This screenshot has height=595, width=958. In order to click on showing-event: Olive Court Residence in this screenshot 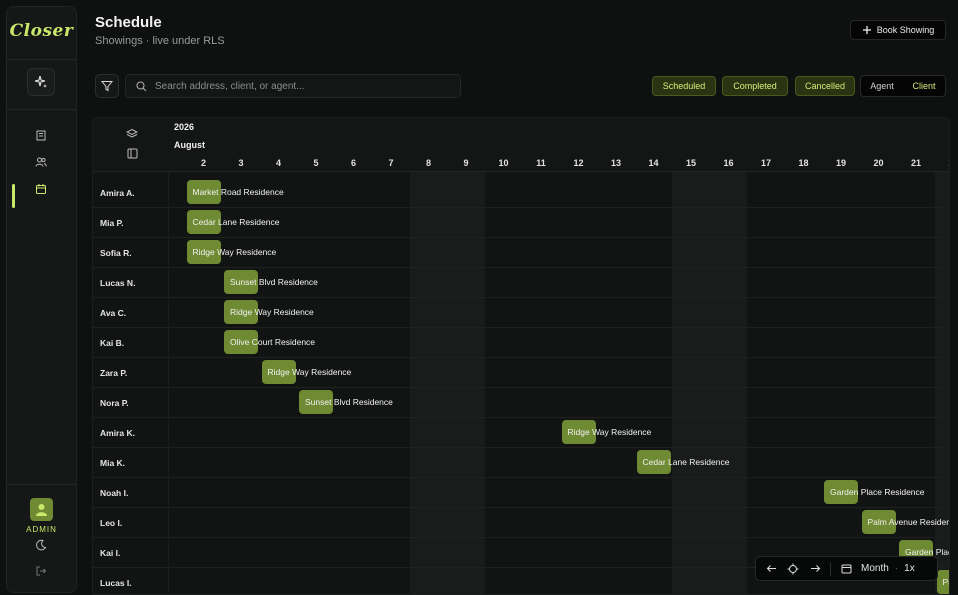, I will do `click(269, 342)`.